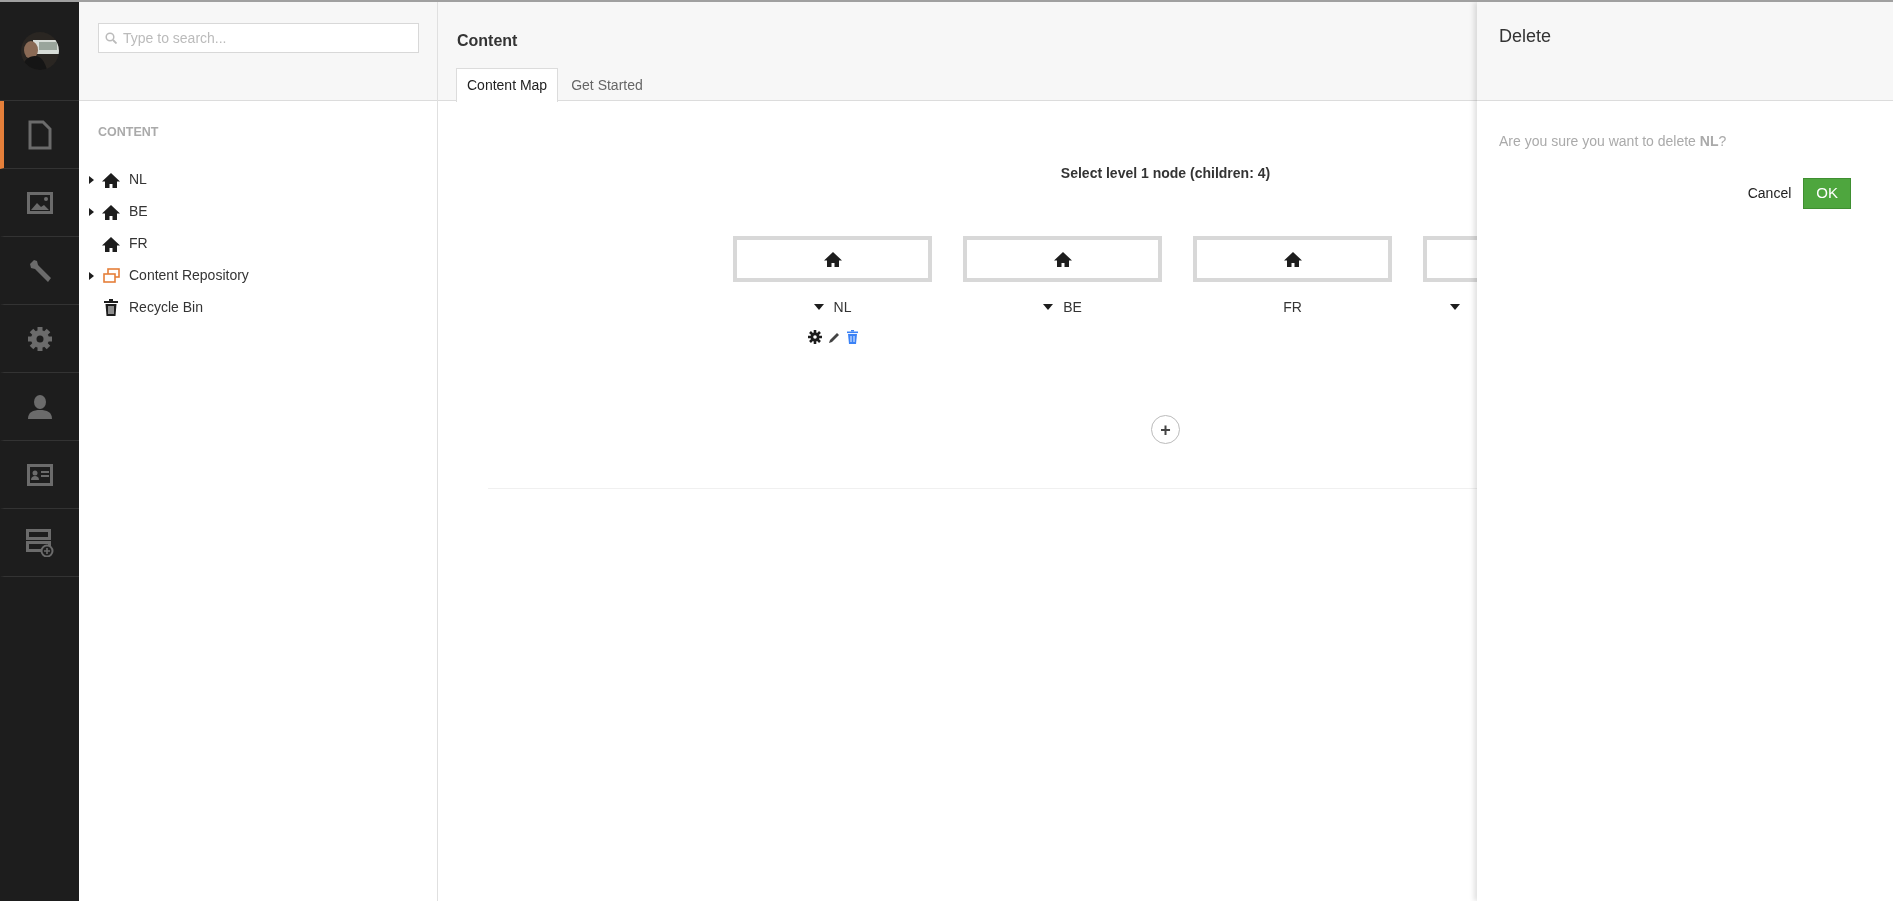 This screenshot has width=1893, height=901. I want to click on tree-item: Recycle Bin, so click(166, 308).